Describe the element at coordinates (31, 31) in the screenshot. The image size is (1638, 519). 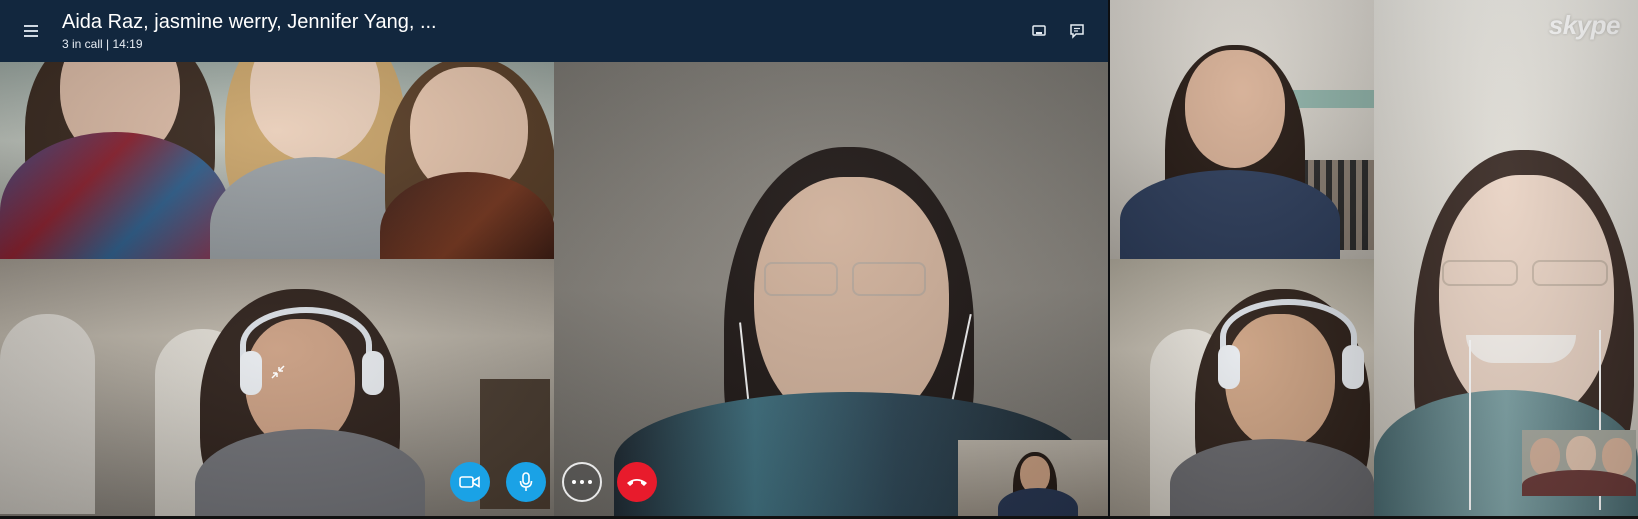
I see `hamburger-list-icon` at that location.